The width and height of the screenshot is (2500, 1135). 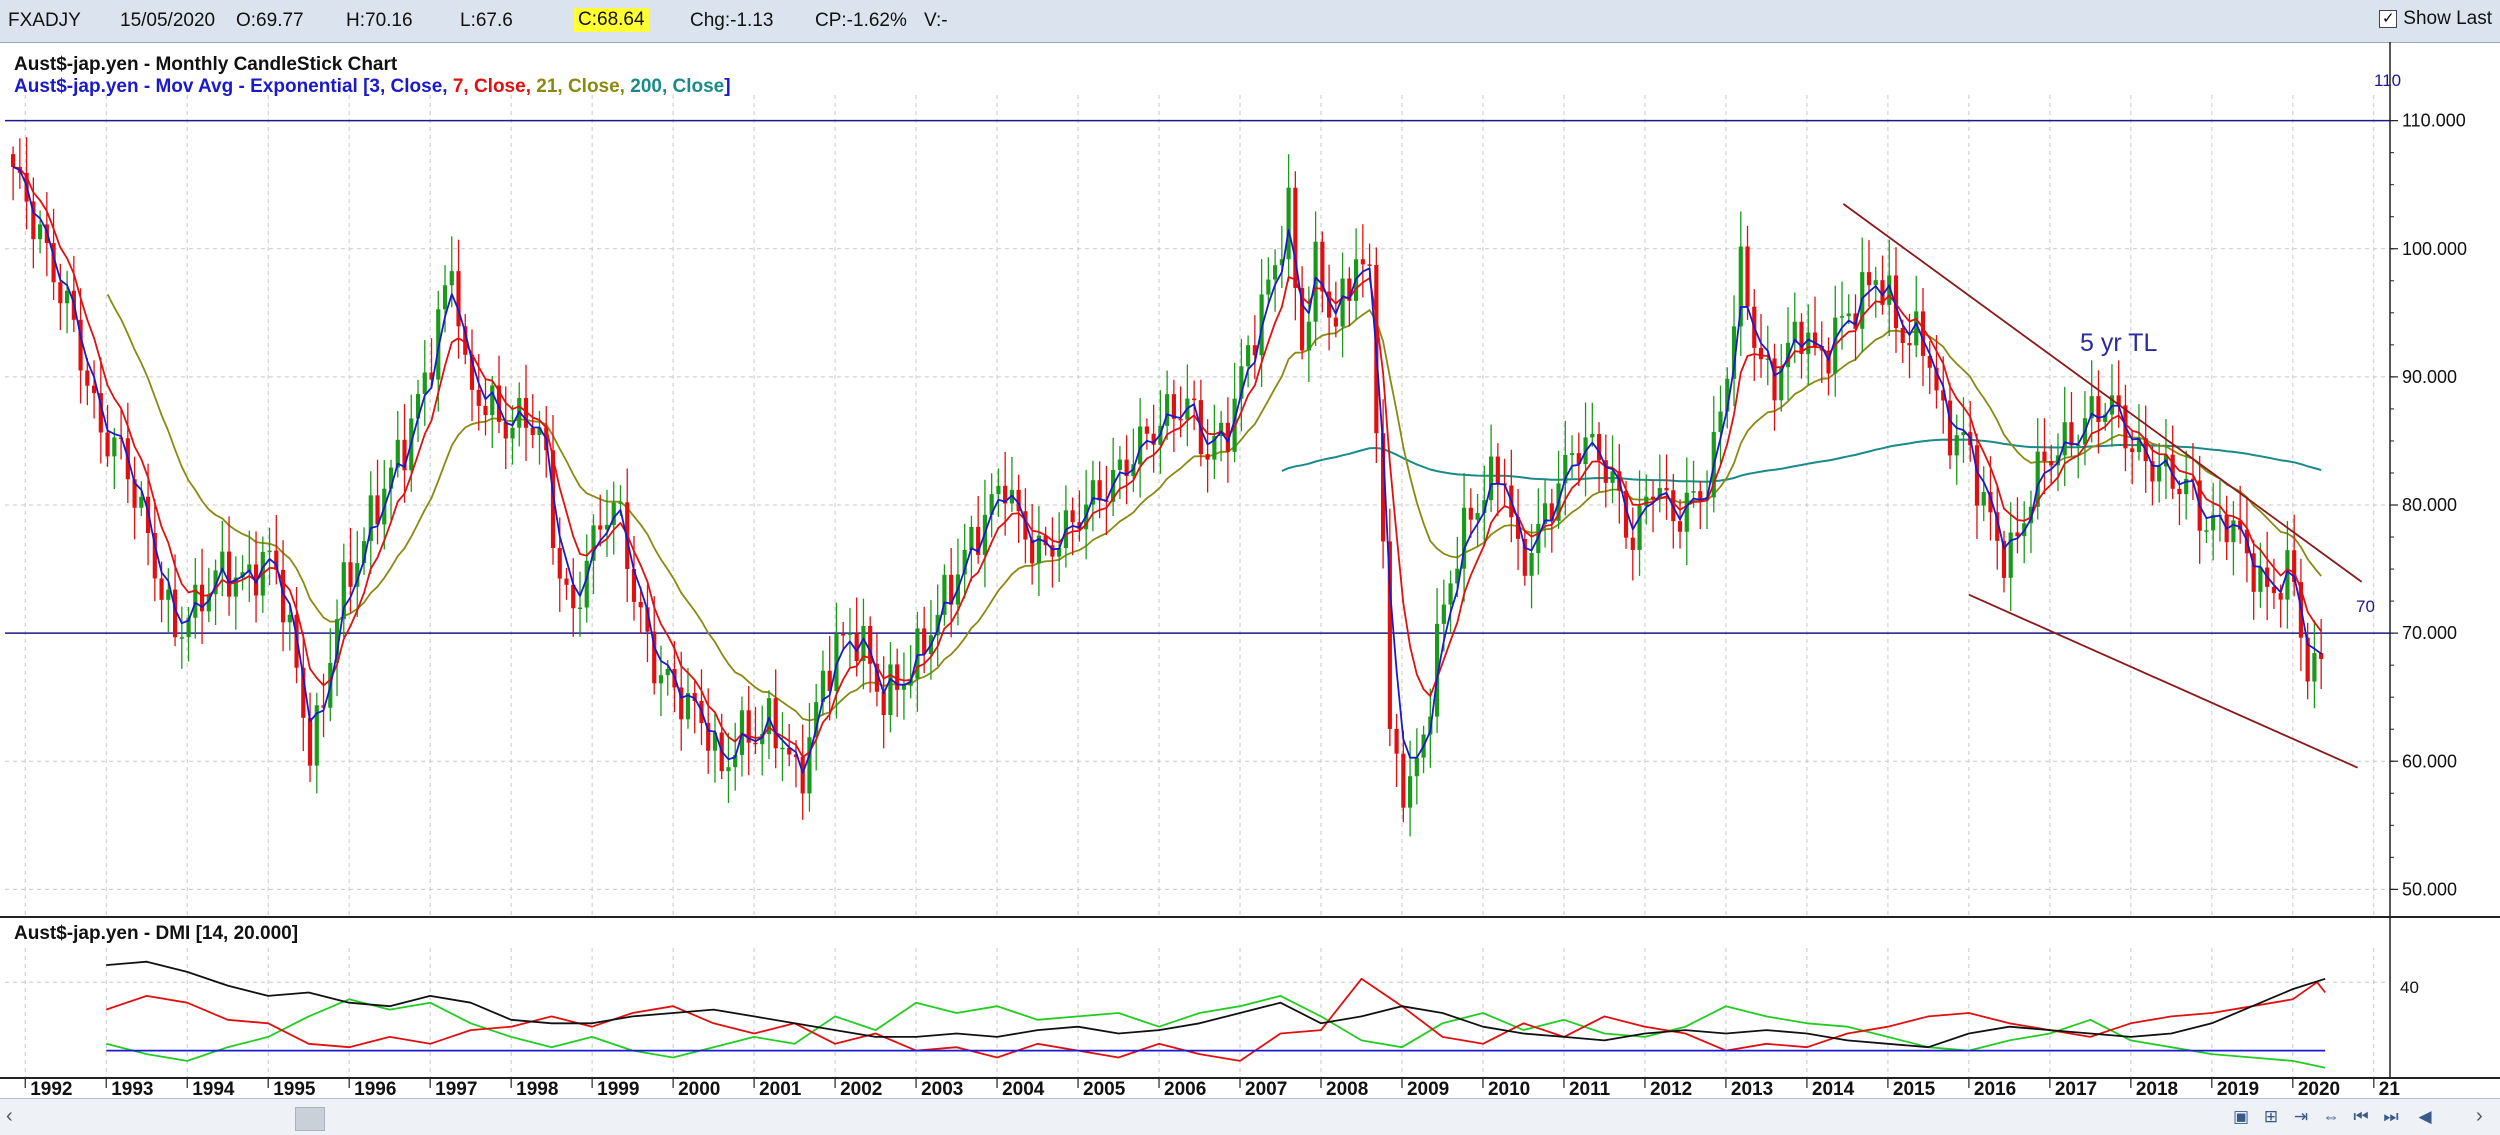 I want to click on trendlines, so click(x=2102, y=486).